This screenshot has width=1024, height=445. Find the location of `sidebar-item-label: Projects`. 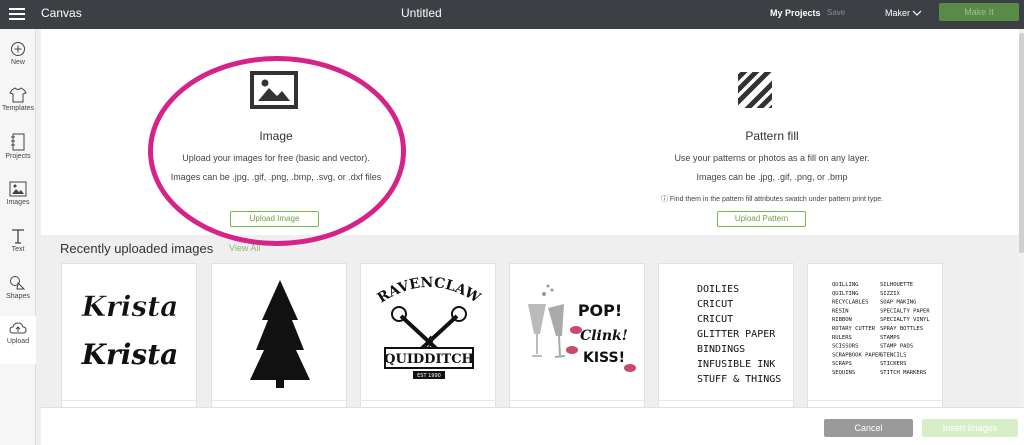

sidebar-item-label: Projects is located at coordinates (18, 156).